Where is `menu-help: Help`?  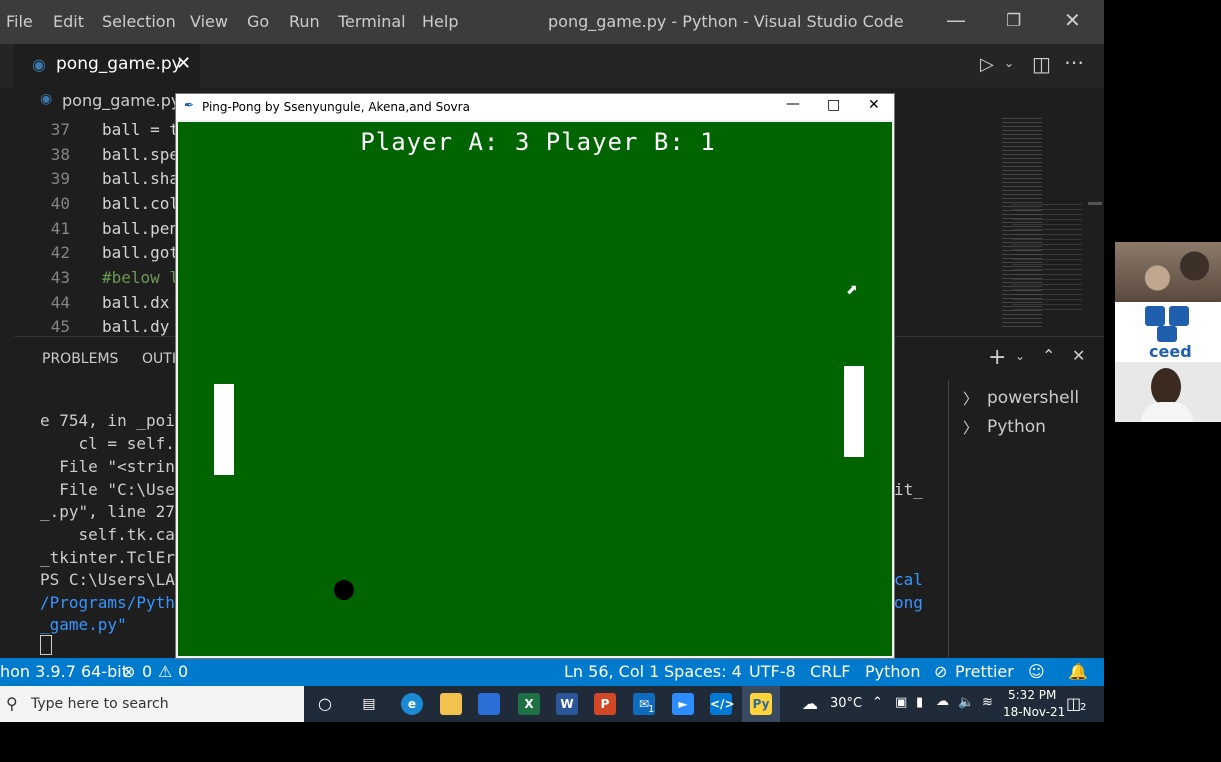
menu-help: Help is located at coordinates (440, 21).